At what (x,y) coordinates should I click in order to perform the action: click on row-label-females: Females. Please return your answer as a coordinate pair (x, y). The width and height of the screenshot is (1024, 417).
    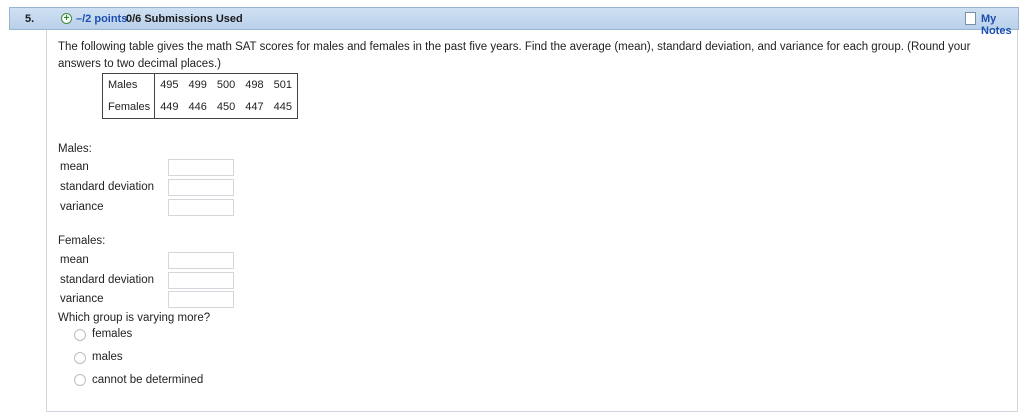
    Looking at the image, I should click on (129, 107).